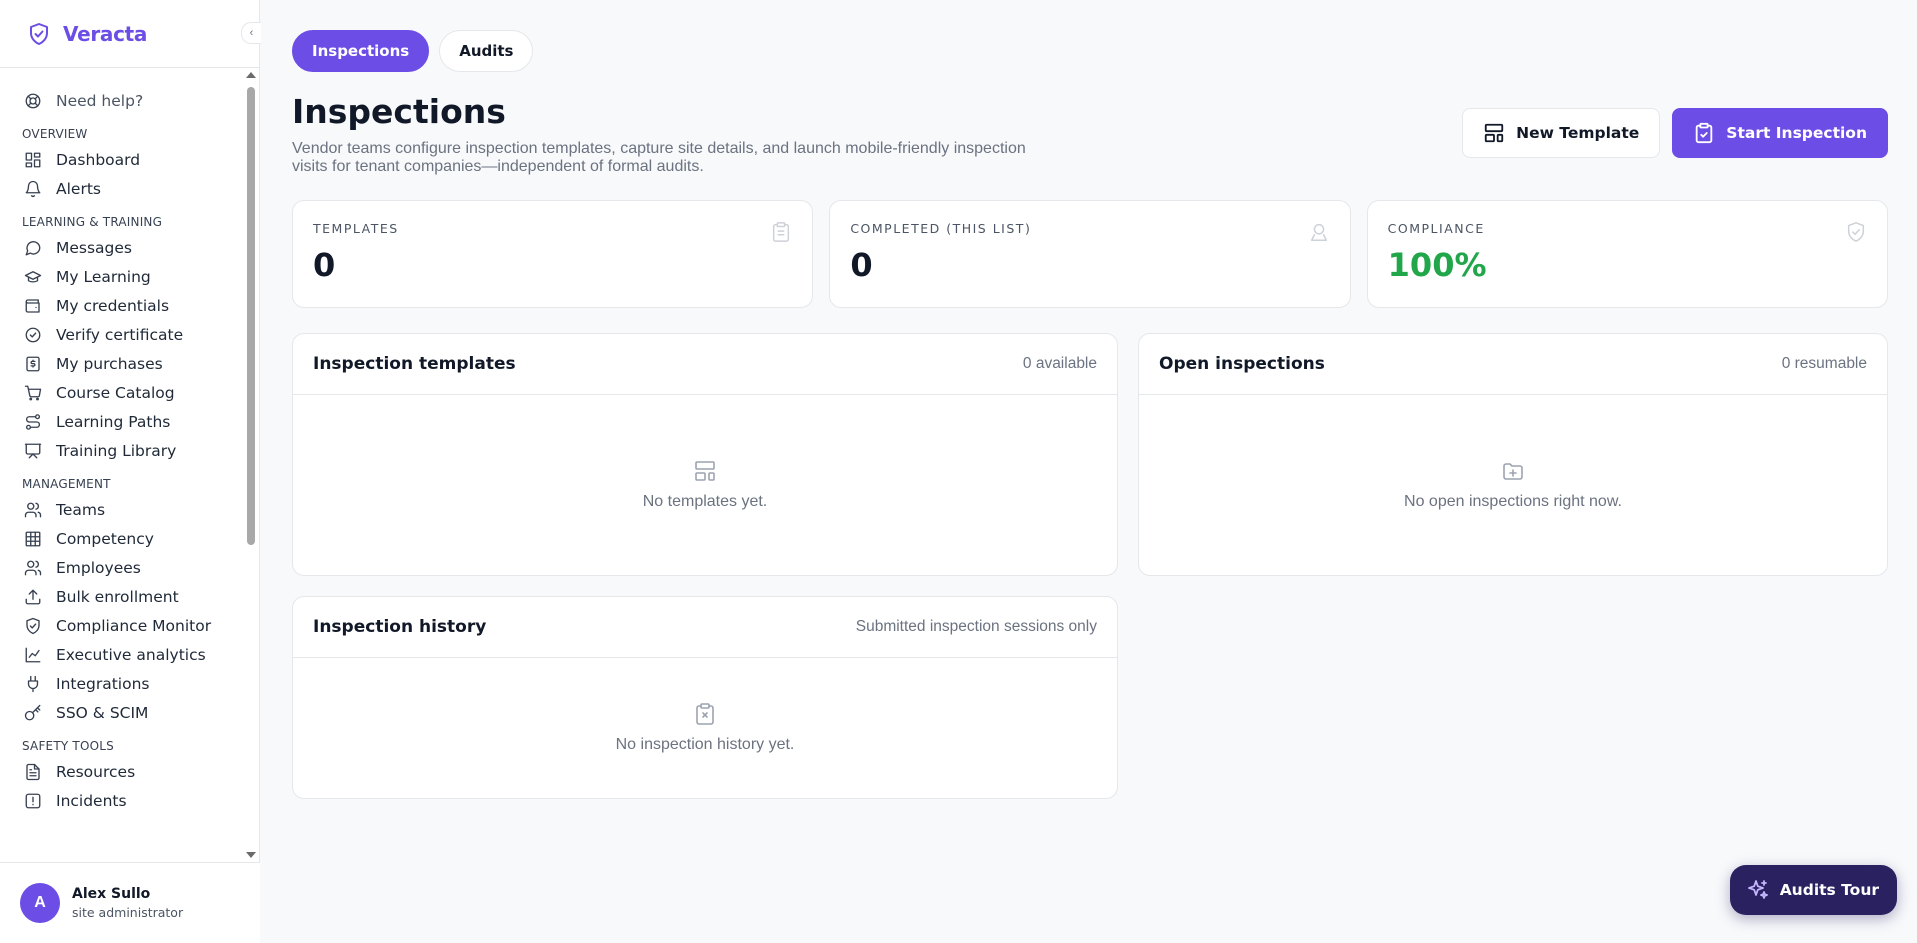  What do you see at coordinates (400, 627) in the screenshot?
I see `panel-title: Inspection history` at bounding box center [400, 627].